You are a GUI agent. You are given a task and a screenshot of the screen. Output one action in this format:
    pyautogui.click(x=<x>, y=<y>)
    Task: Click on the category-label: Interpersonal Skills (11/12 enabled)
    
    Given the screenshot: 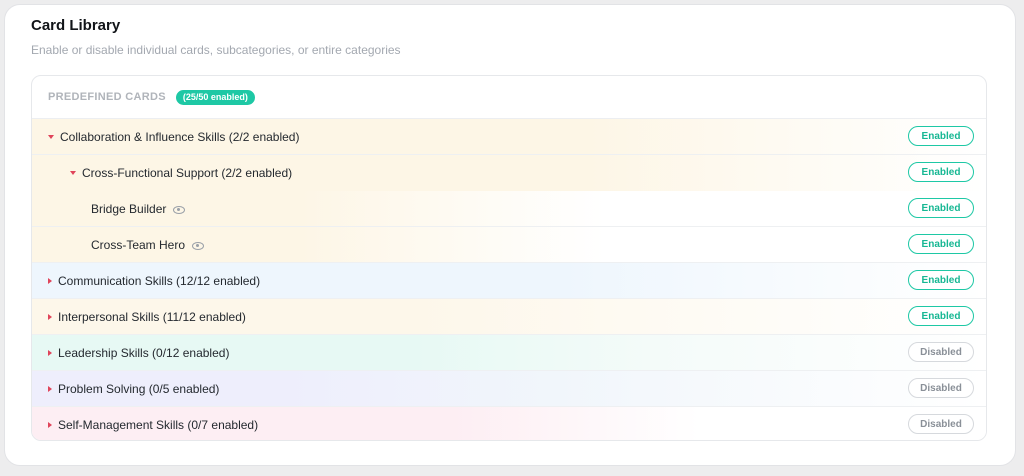 What is the action you would take?
    pyautogui.click(x=152, y=316)
    